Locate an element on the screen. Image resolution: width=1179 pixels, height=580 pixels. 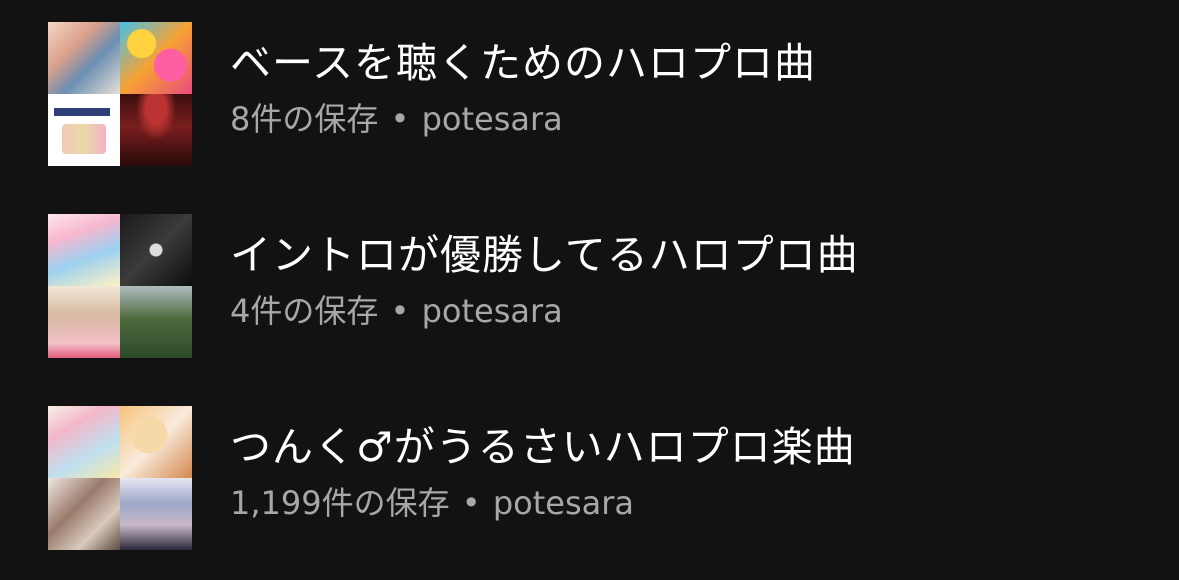
playlist-title: つんく♂がうるさいハロプロ楽曲 is located at coordinates (543, 447).